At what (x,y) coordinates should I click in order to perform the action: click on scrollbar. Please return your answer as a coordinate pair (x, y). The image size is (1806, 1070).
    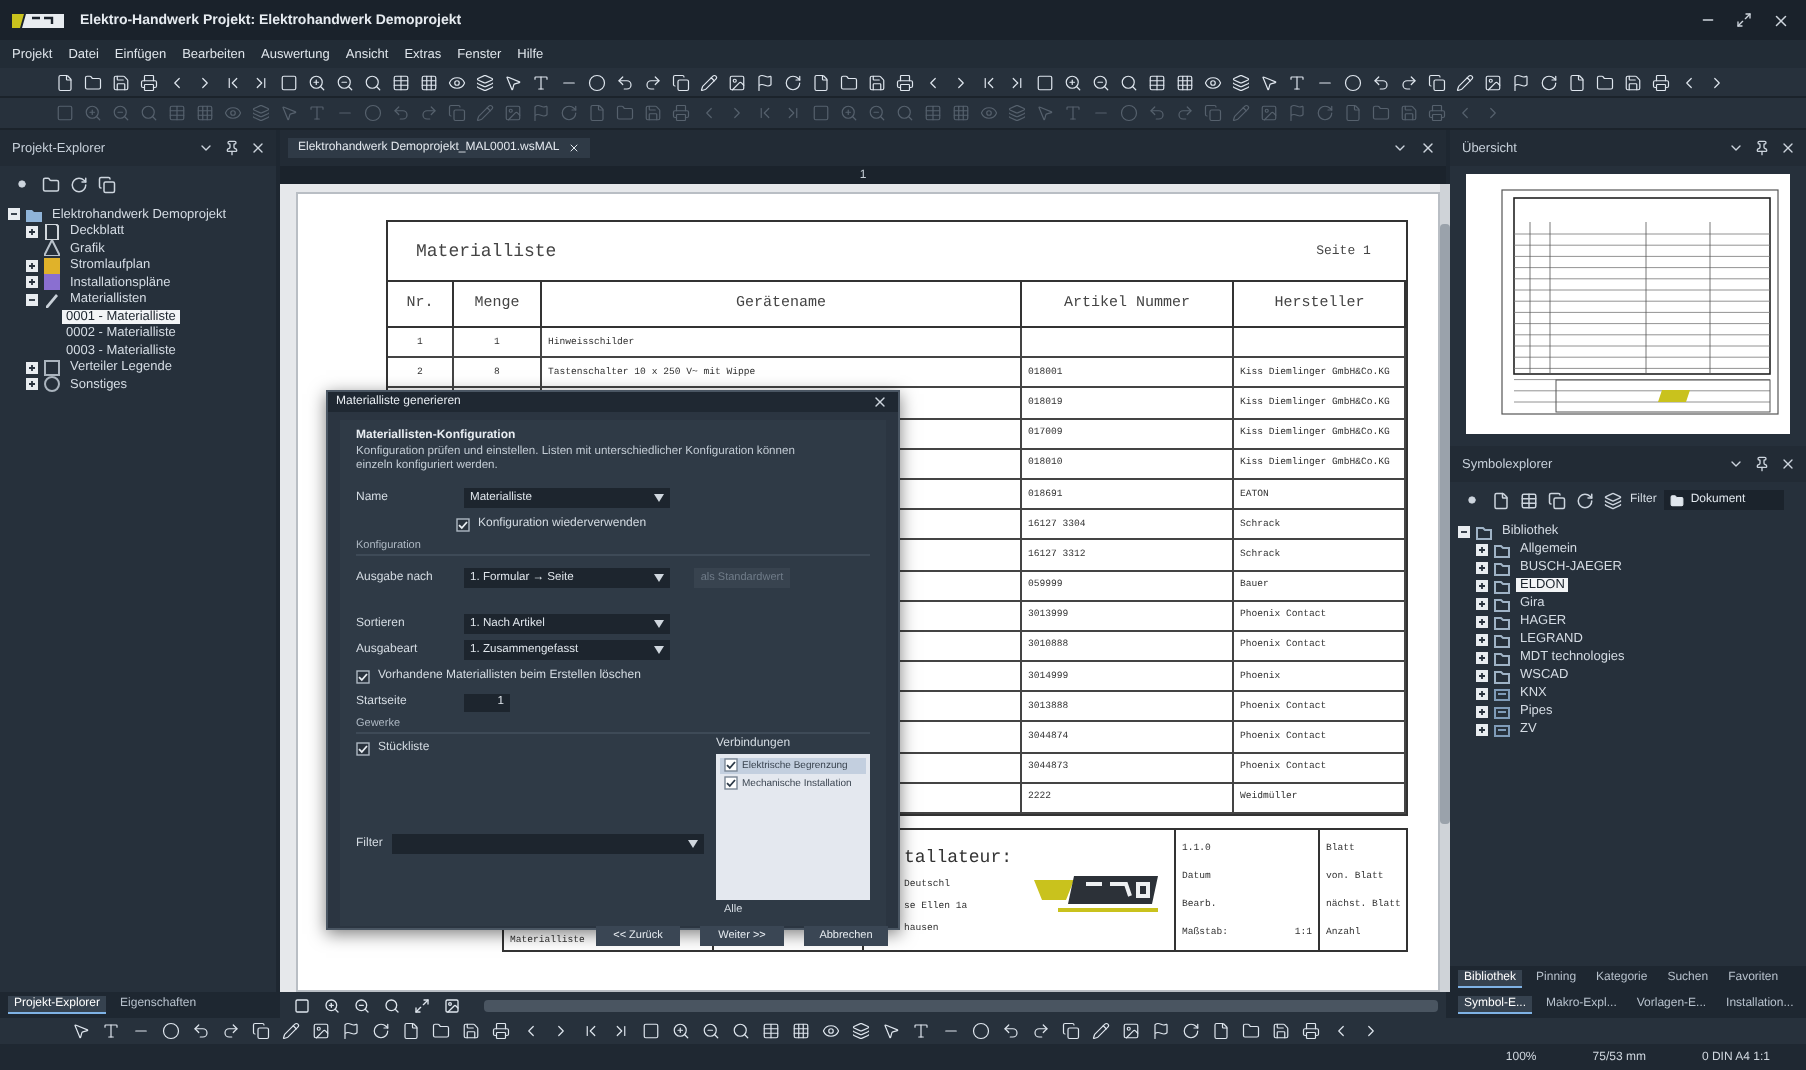
    Looking at the image, I should click on (1445, 588).